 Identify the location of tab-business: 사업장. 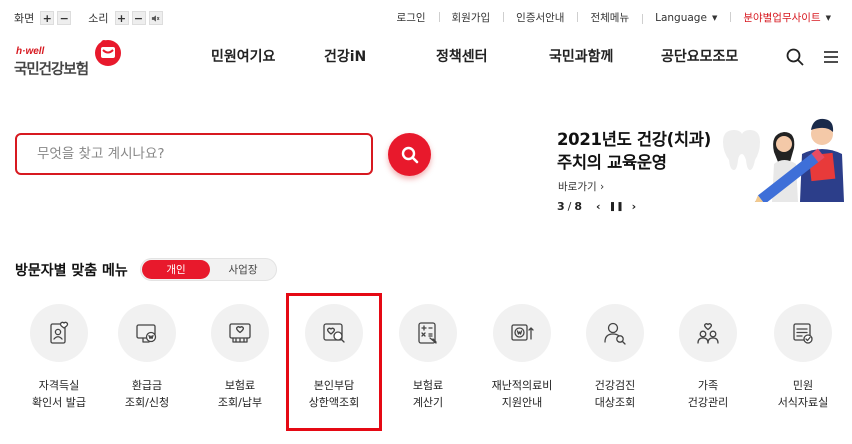
(243, 269).